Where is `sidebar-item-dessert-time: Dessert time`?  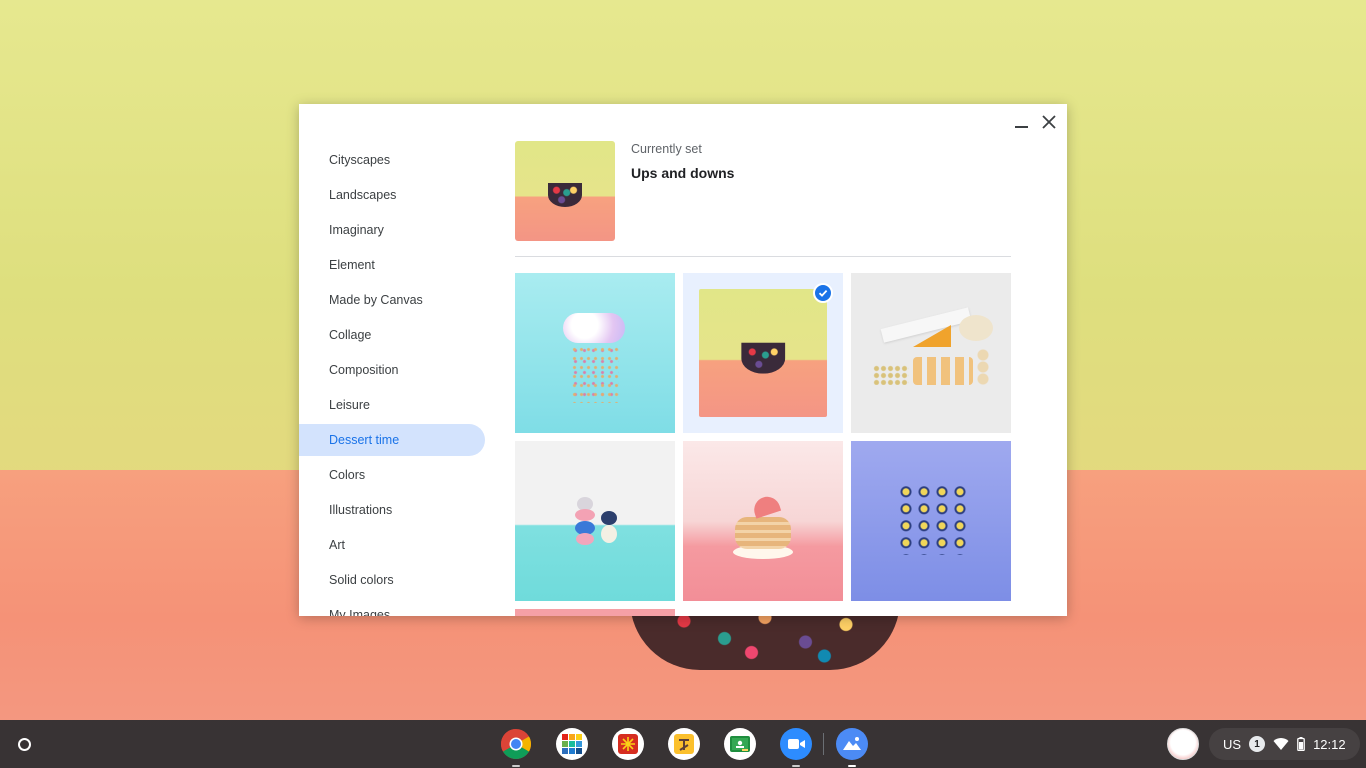 sidebar-item-dessert-time: Dessert time is located at coordinates (392, 440).